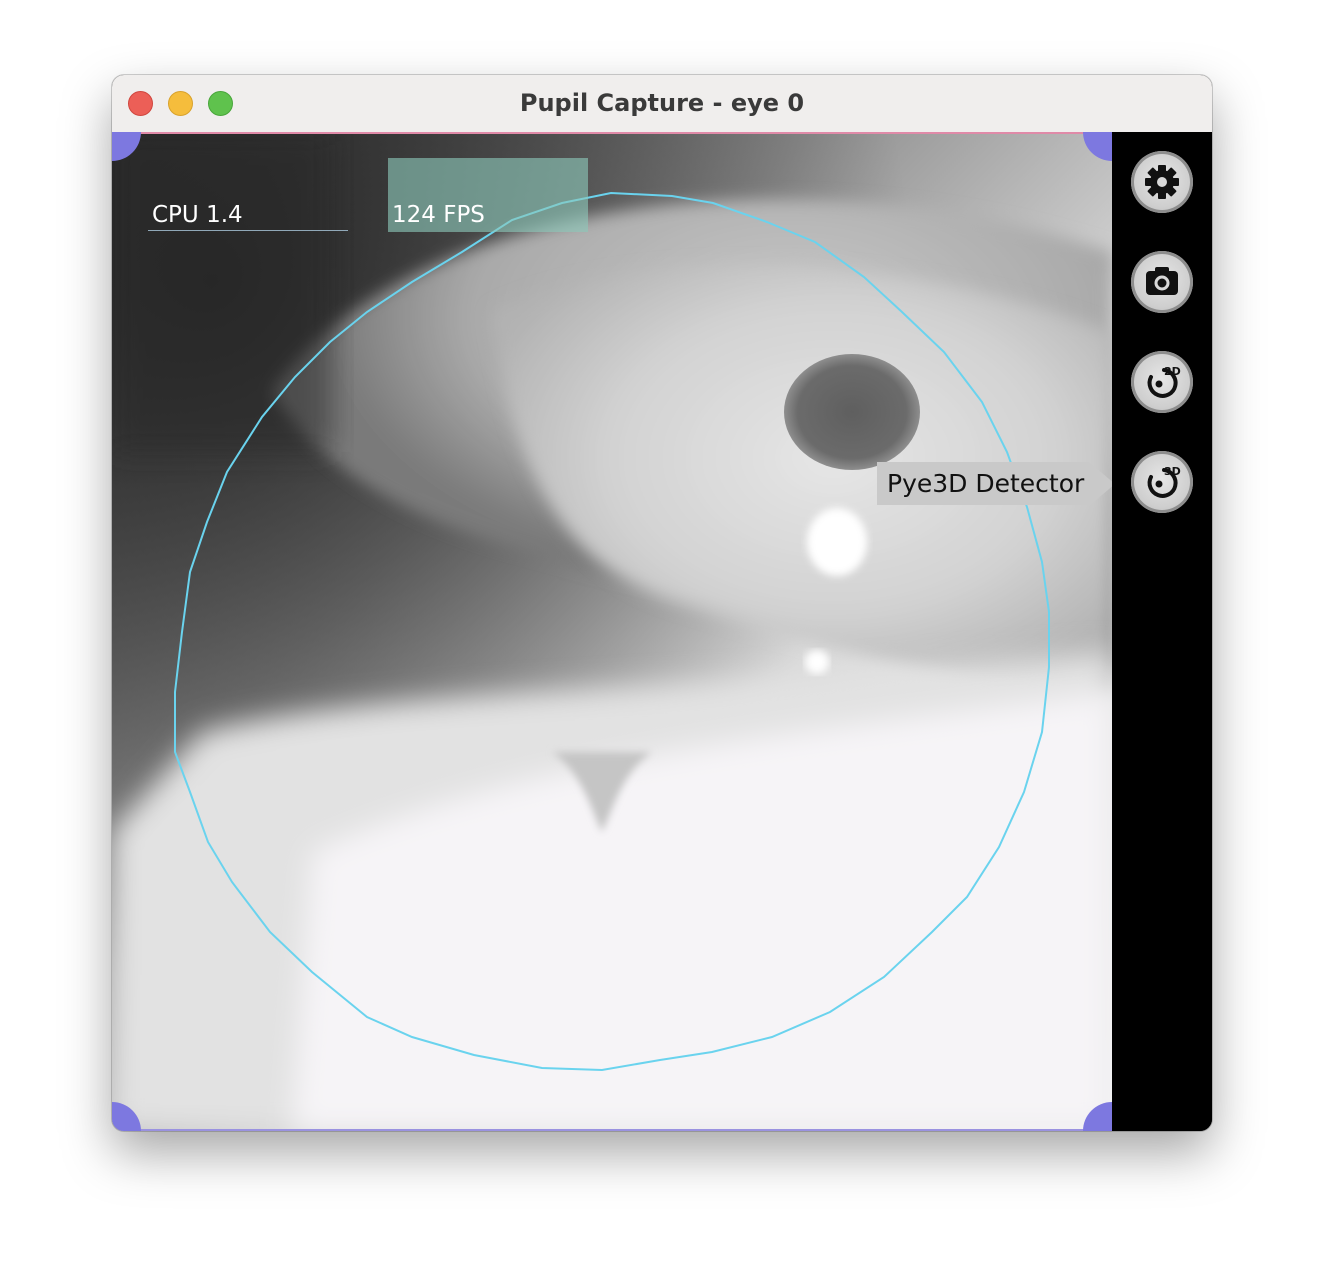 The image size is (1324, 1280). Describe the element at coordinates (438, 215) in the screenshot. I see `fps-label: 124 FPS` at that location.